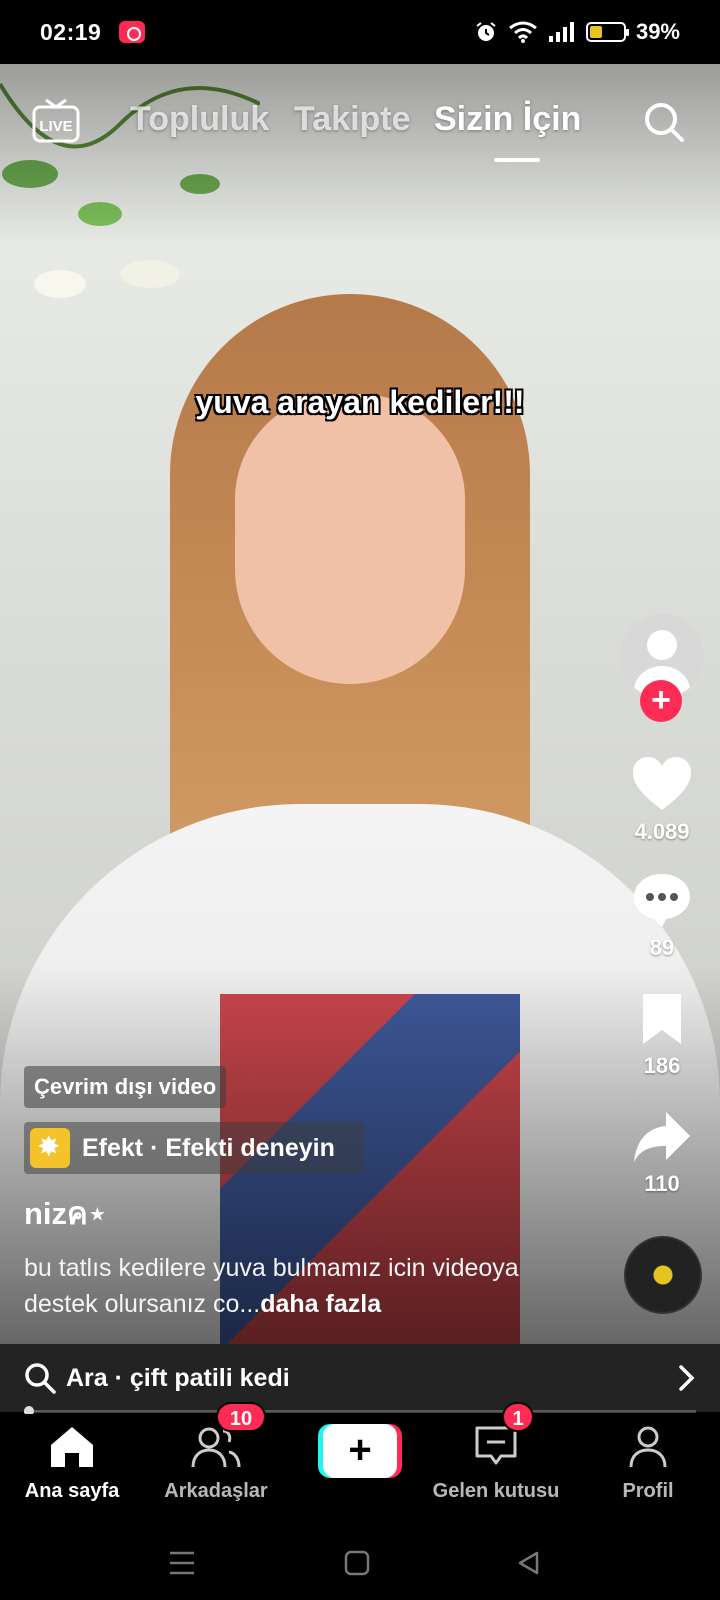 The width and height of the screenshot is (720, 1600). I want to click on tab-topluluk: Topluluk, so click(199, 119).